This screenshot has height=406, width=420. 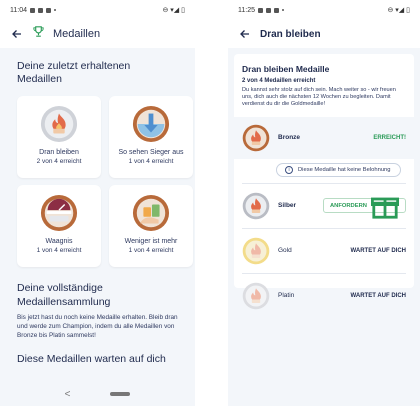 What do you see at coordinates (18, 10) in the screenshot?
I see `status-time: 11:04` at bounding box center [18, 10].